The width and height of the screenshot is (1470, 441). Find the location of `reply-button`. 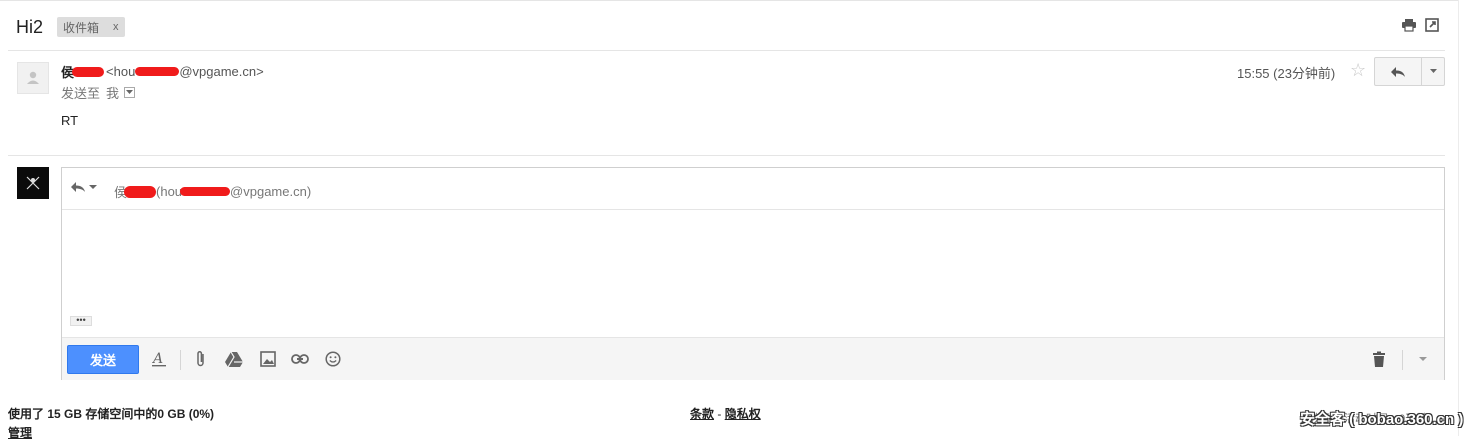

reply-button is located at coordinates (1398, 71).